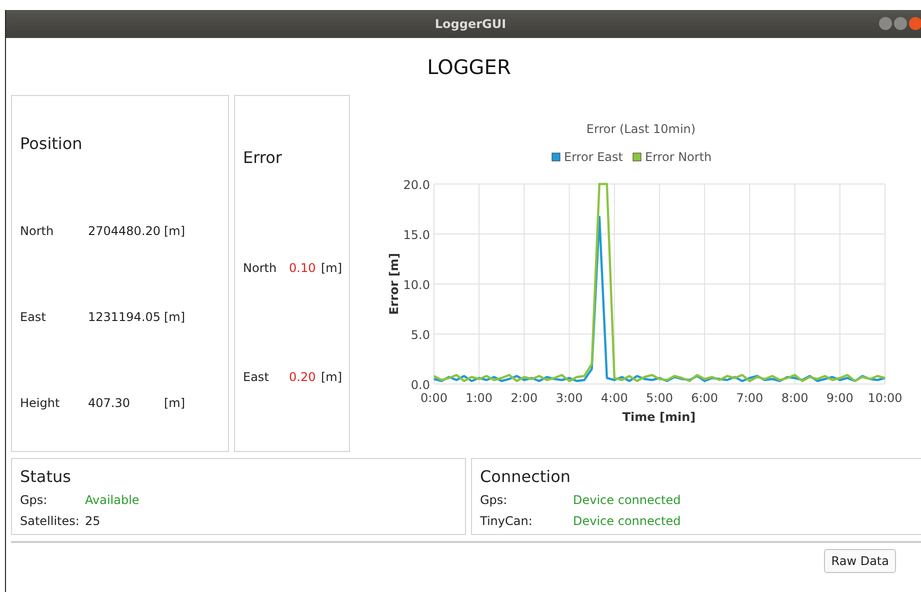 The height and width of the screenshot is (592, 921). What do you see at coordinates (507, 521) in the screenshot?
I see `field-label: TinyCan:` at bounding box center [507, 521].